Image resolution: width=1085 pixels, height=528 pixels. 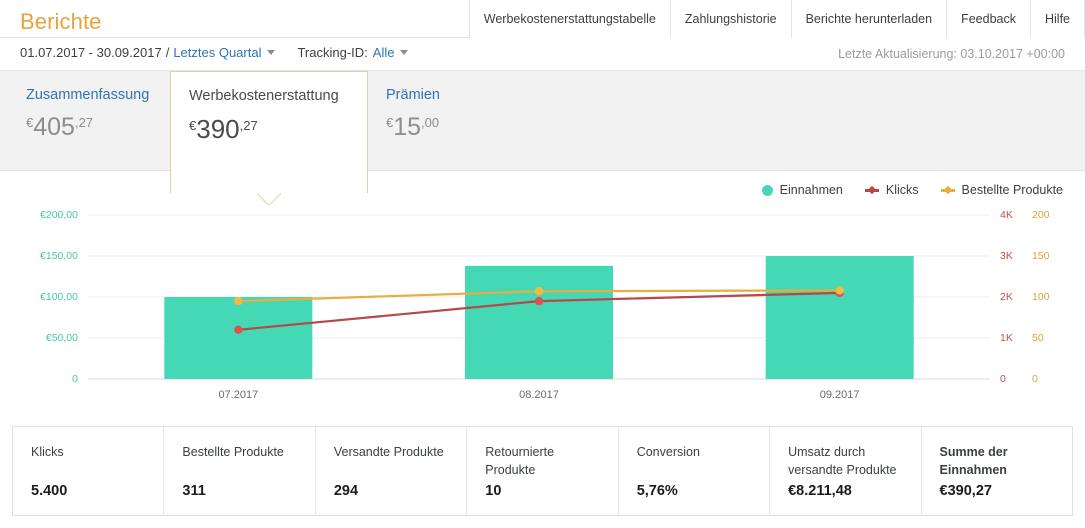 What do you see at coordinates (988, 19) in the screenshot?
I see `nav-tab-3: Feedback` at bounding box center [988, 19].